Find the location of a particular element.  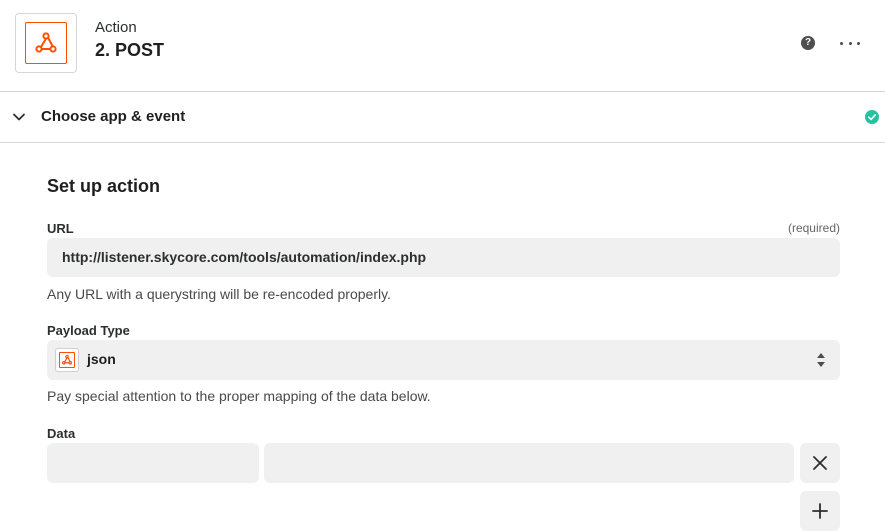

step-title: 2. POST is located at coordinates (130, 50).